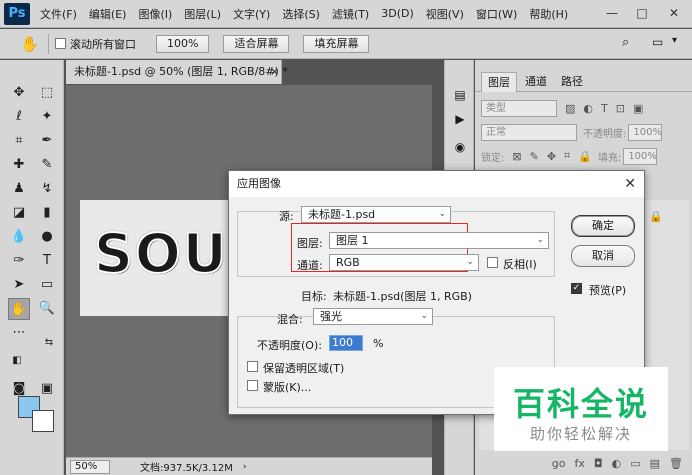 Image resolution: width=692 pixels, height=475 pixels. I want to click on preserve-transparency-checkbox, so click(252, 366).